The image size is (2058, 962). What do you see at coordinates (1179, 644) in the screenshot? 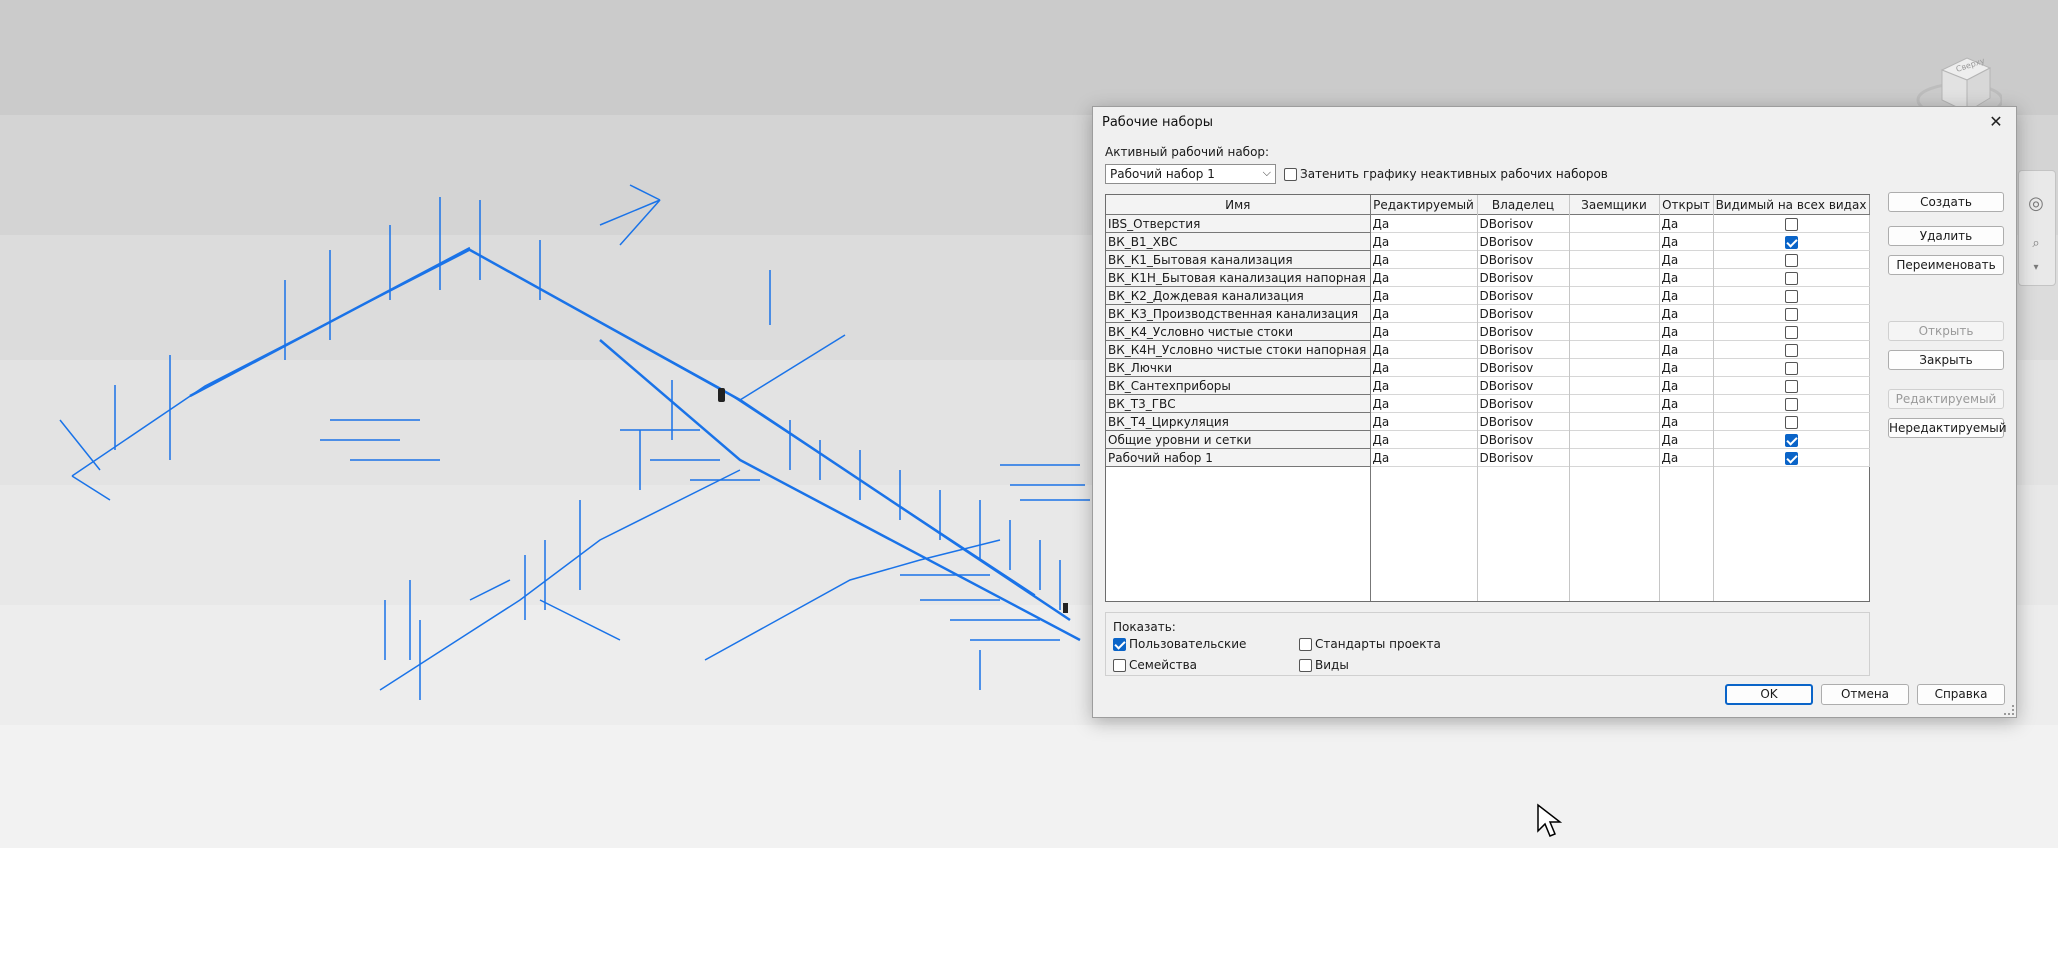
I see `show-user-option: Пользовательские` at bounding box center [1179, 644].